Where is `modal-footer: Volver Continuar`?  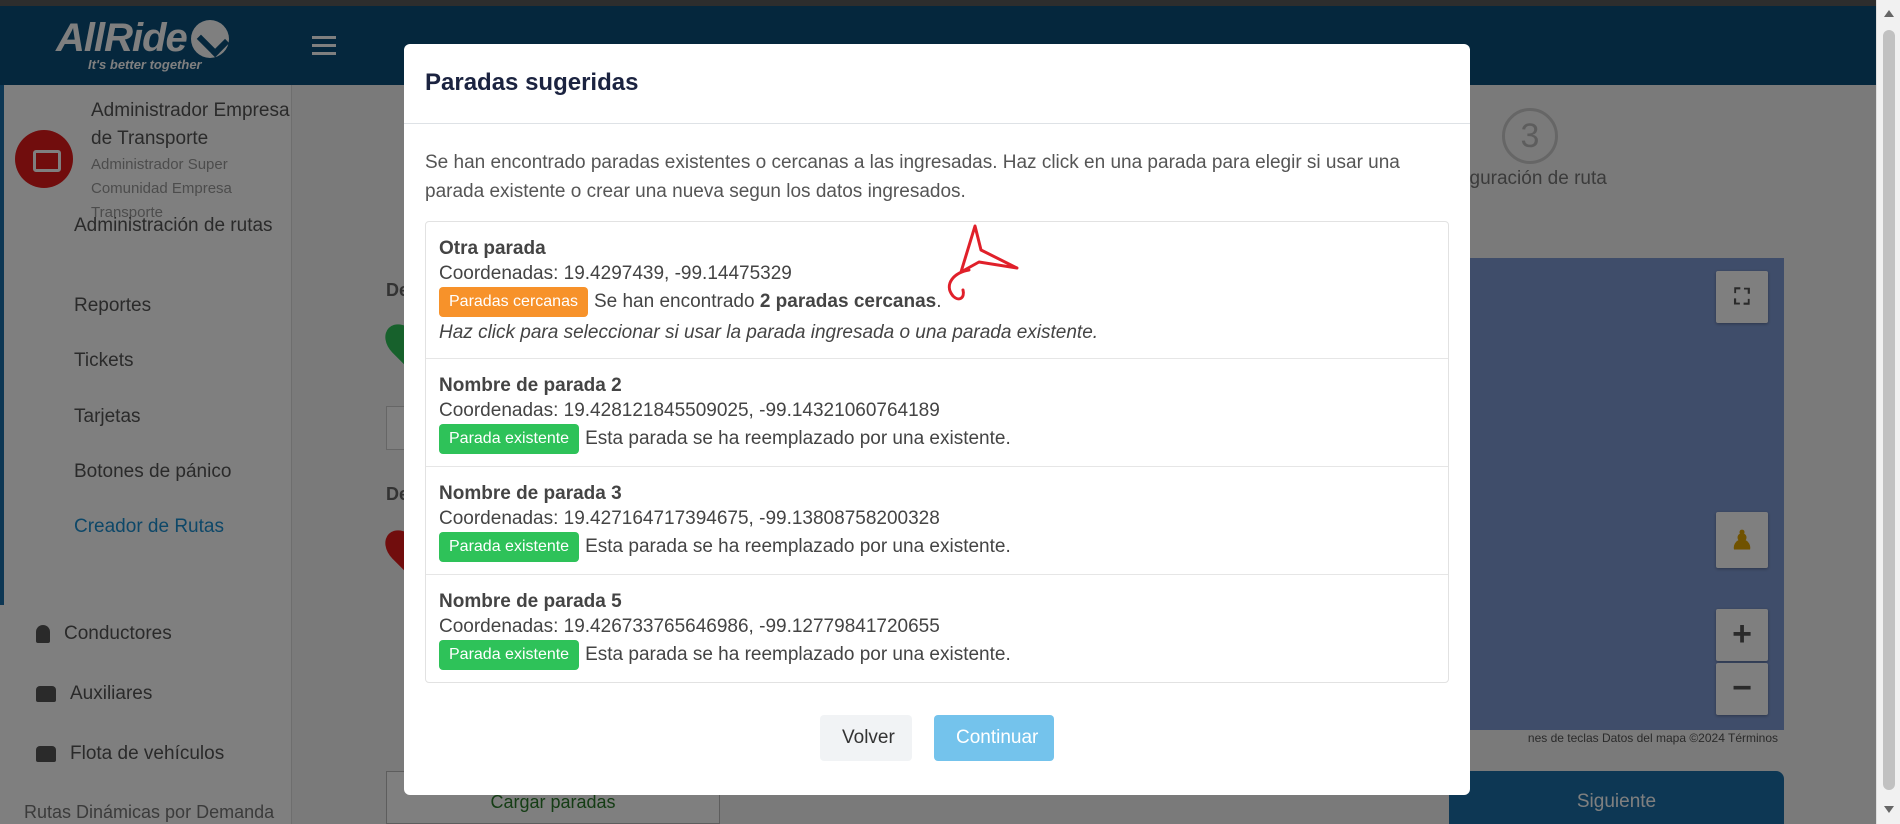
modal-footer: Volver Continuar is located at coordinates (937, 738).